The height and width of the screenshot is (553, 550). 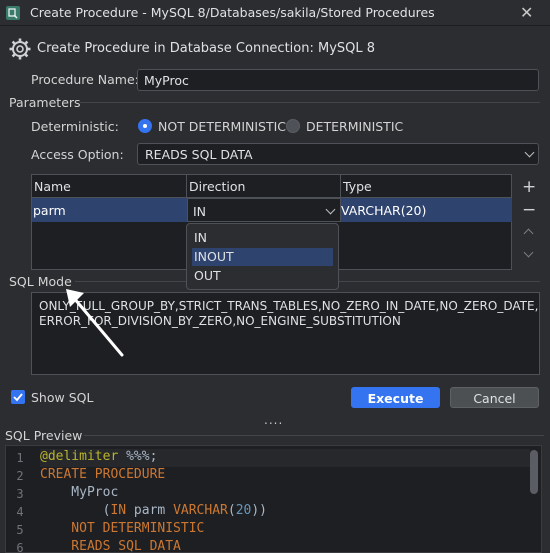 I want to click on code-token: VARCHAR, so click(x=200, y=510).